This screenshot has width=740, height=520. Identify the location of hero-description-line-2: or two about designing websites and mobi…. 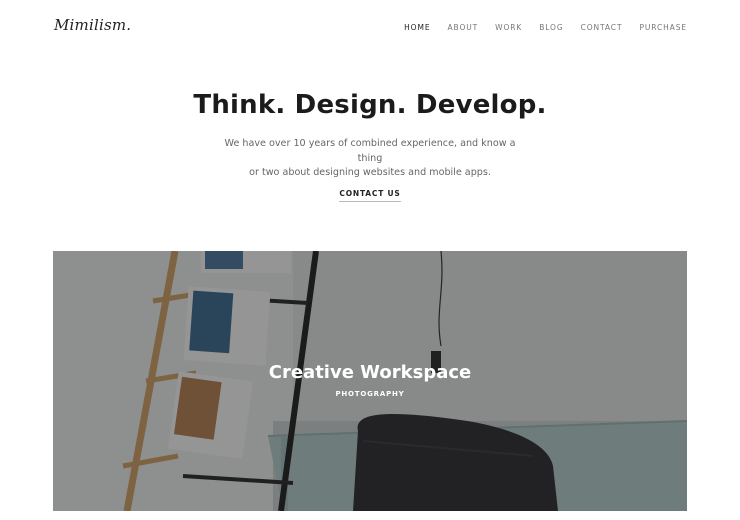
(370, 172).